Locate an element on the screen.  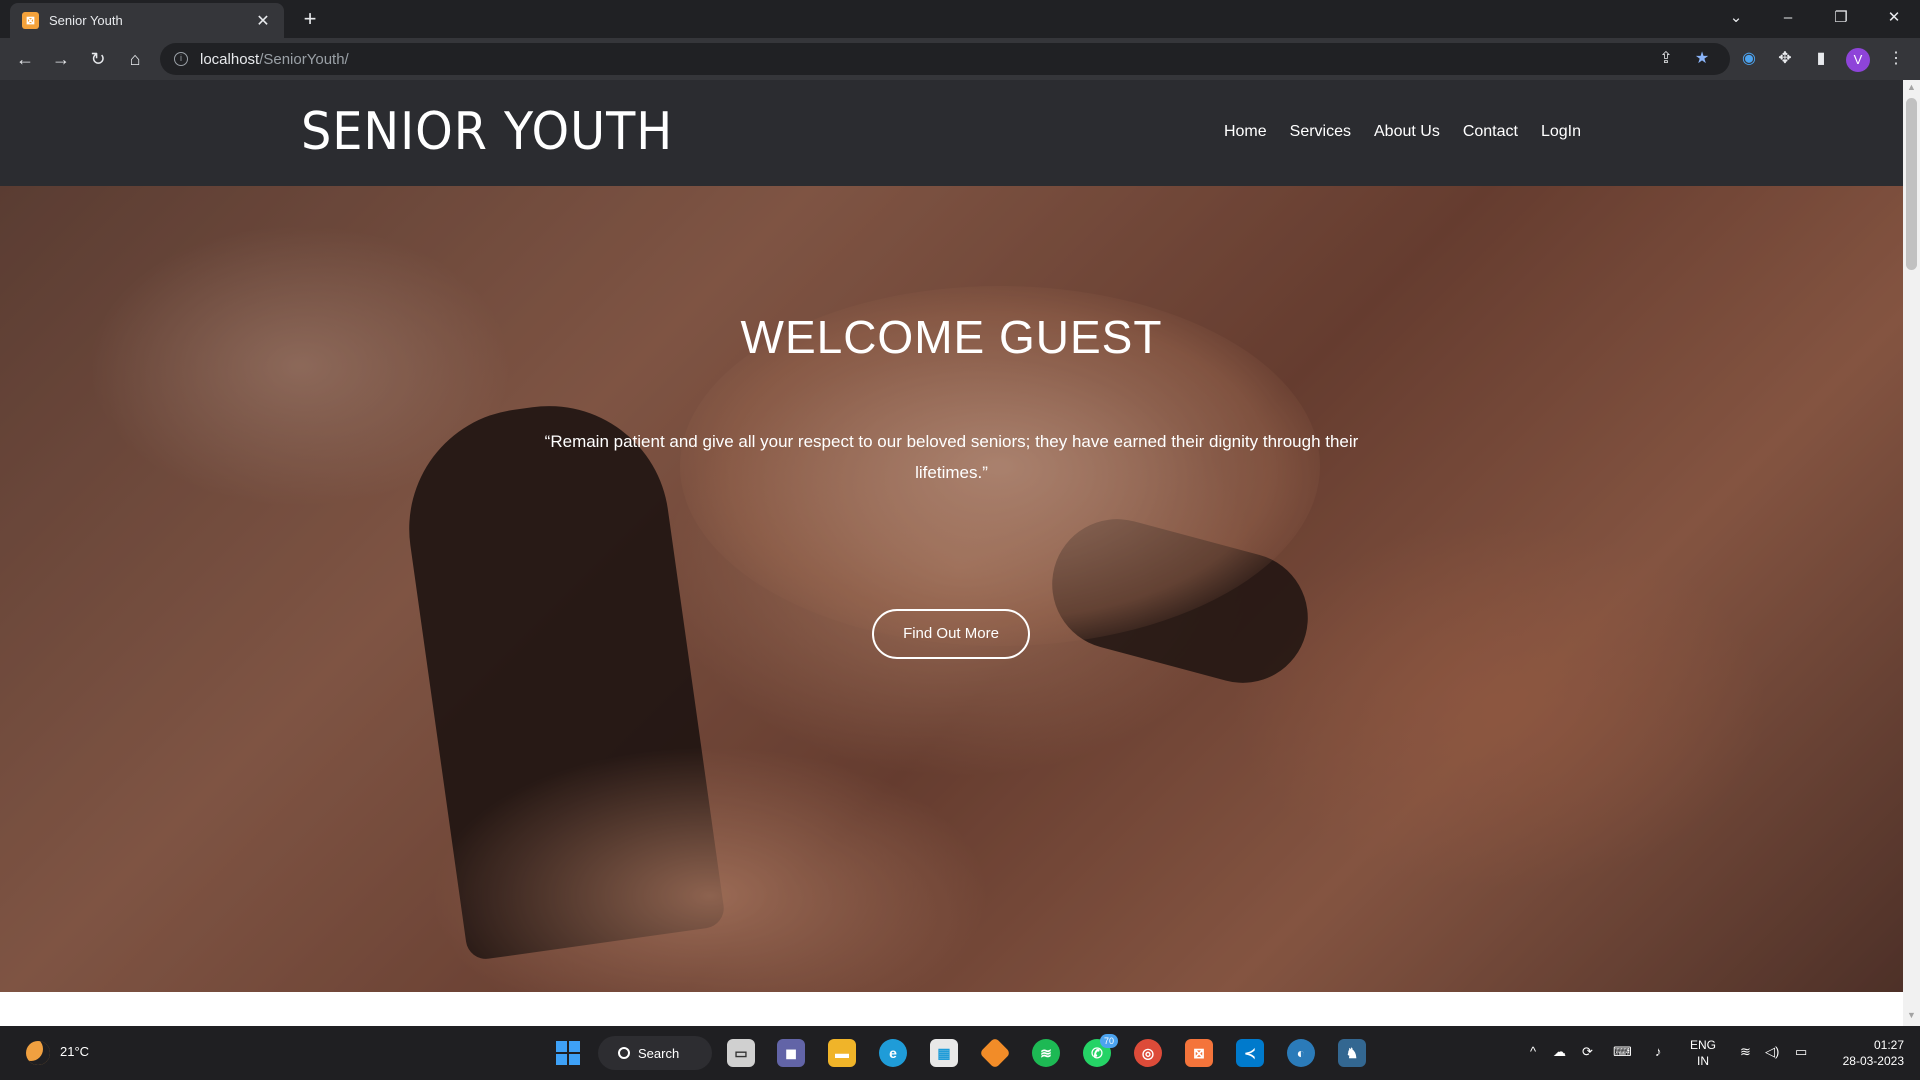
volume-icon: ◁) is located at coordinates (1772, 1052).